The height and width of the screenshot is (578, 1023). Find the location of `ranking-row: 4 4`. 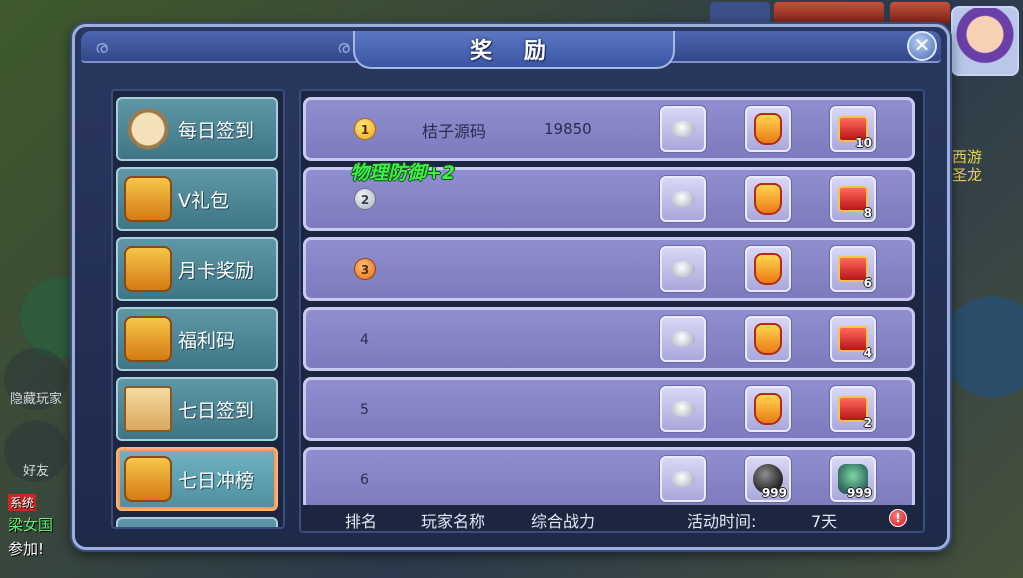

ranking-row: 4 4 is located at coordinates (609, 339).